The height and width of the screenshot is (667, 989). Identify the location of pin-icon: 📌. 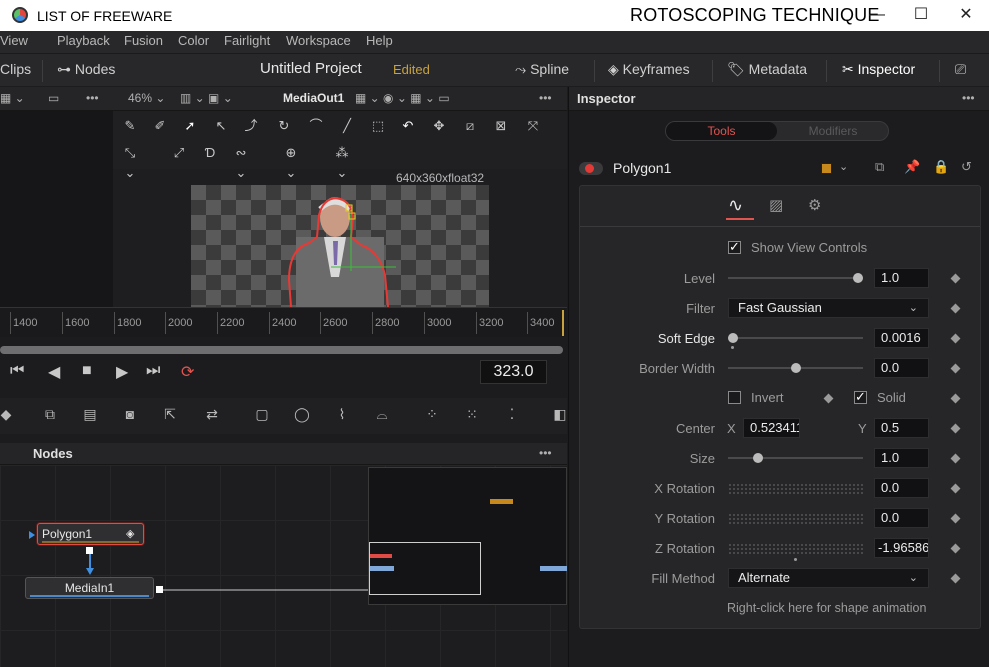
(912, 167).